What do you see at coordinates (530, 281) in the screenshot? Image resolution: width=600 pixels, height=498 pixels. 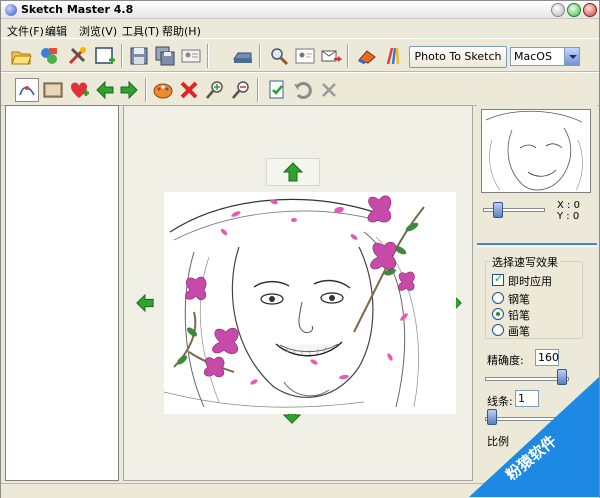 I see `instant-apply-label: 即时应用` at bounding box center [530, 281].